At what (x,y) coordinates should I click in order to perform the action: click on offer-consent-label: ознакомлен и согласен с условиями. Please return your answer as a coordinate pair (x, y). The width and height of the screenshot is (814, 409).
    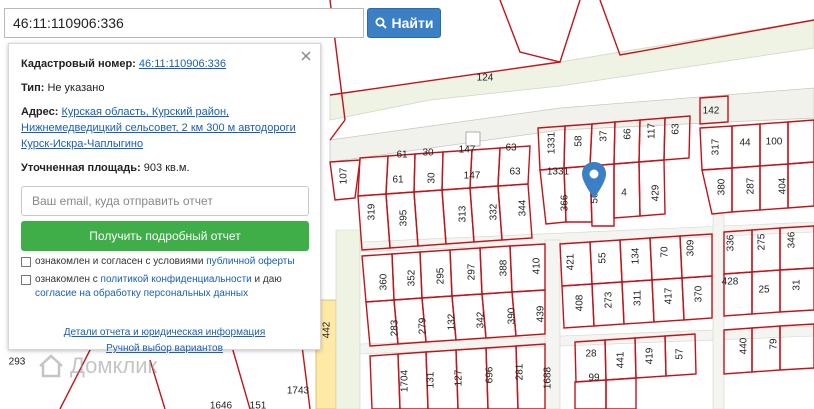
    Looking at the image, I should click on (119, 261).